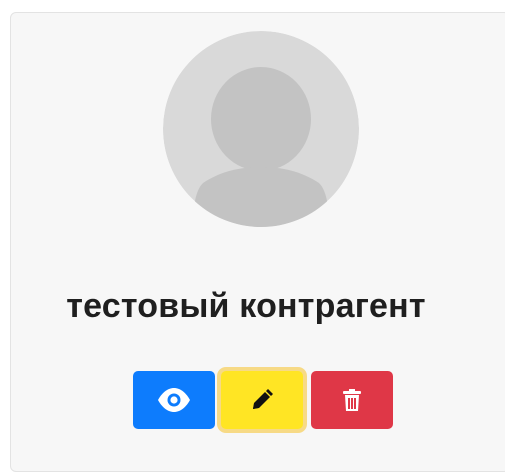  I want to click on trash-icon, so click(352, 400).